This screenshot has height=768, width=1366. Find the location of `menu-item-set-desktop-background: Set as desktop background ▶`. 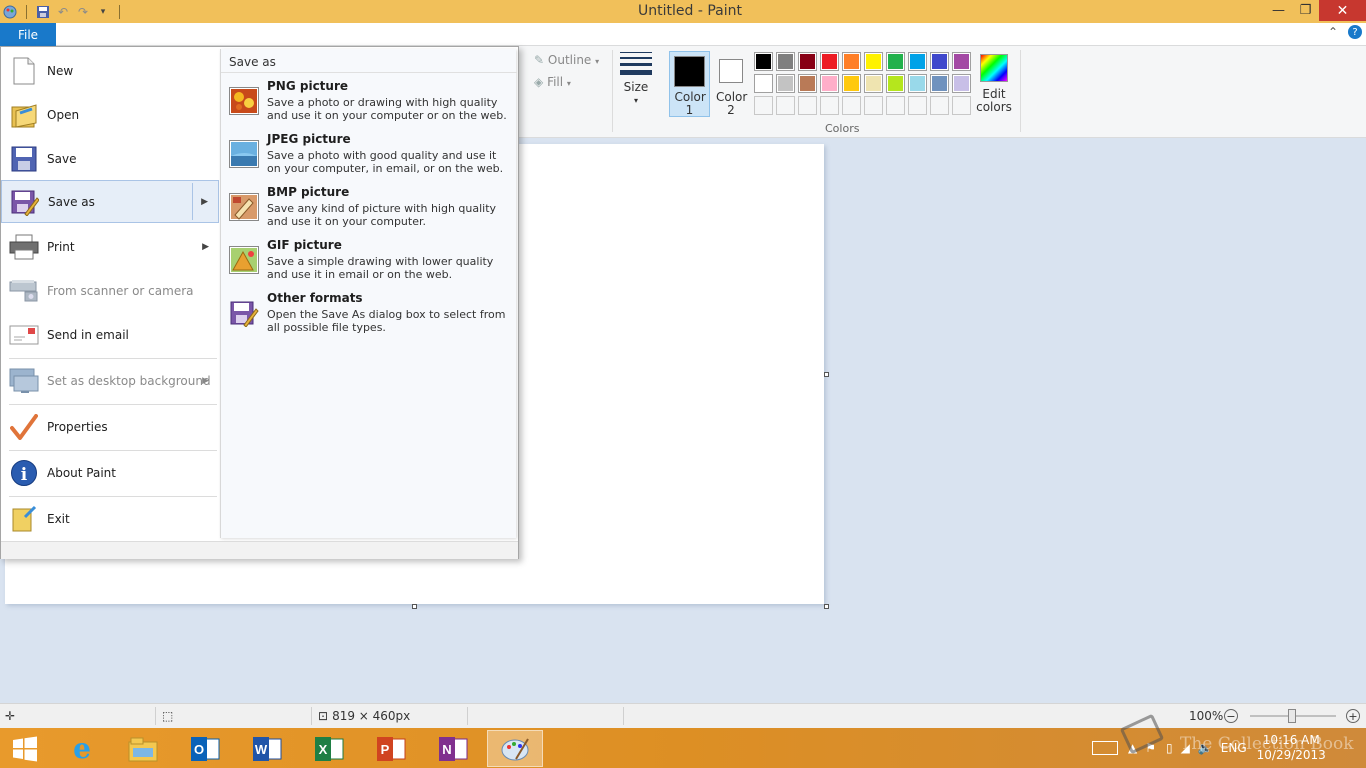

menu-item-set-desktop-background: Set as desktop background ▶ is located at coordinates (110, 381).